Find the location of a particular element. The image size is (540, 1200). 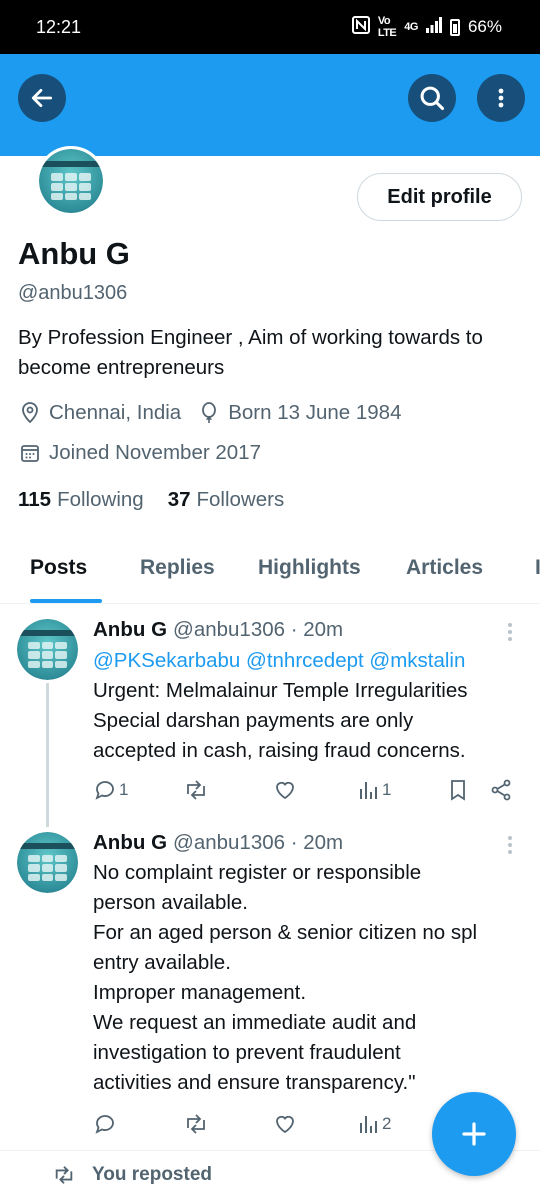

profile-handle: @anbu1306 is located at coordinates (73, 293).